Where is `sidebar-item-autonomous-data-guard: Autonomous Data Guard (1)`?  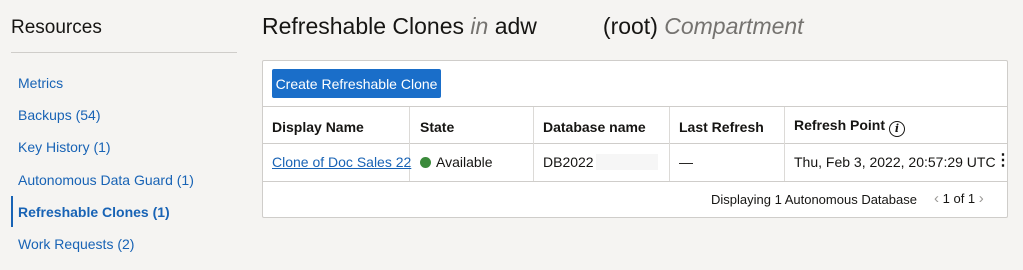 sidebar-item-autonomous-data-guard: Autonomous Data Guard (1) is located at coordinates (106, 180).